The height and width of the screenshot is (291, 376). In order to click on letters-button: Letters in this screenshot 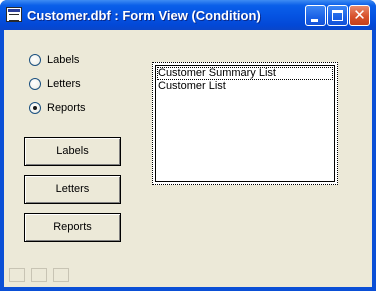, I will do `click(72, 189)`.